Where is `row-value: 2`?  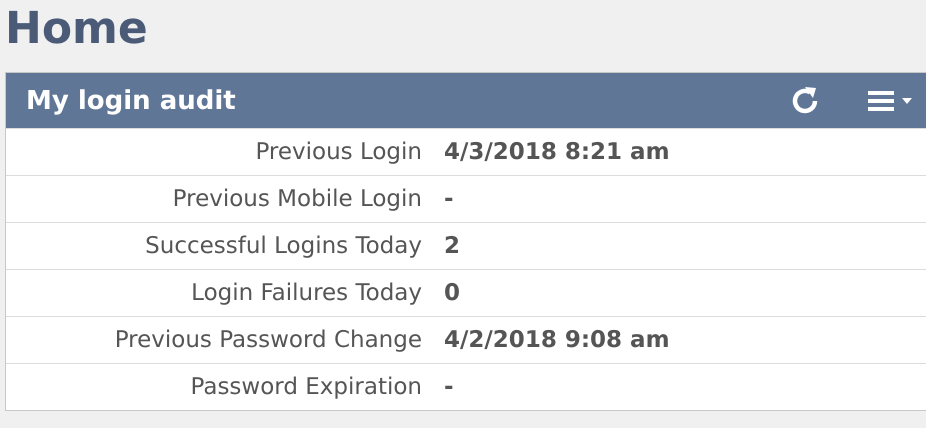 row-value: 2 is located at coordinates (452, 246).